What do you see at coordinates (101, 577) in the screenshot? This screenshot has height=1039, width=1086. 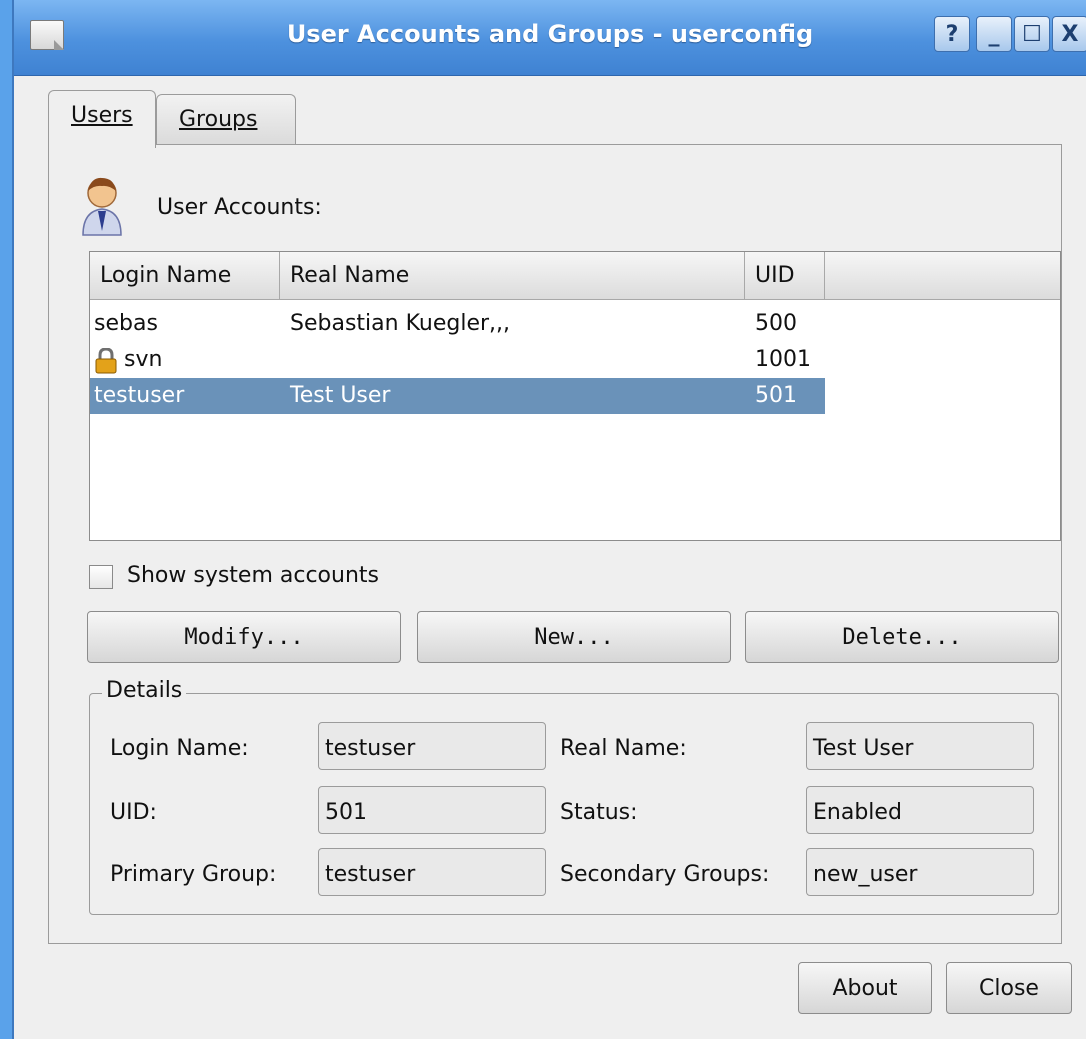 I see `show-system-accounts-checkbox` at bounding box center [101, 577].